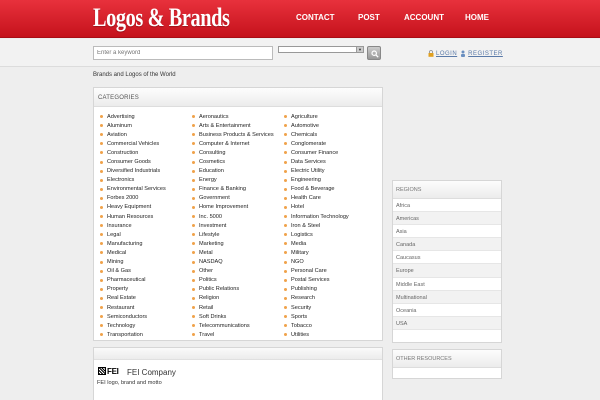 This screenshot has height=400, width=600. What do you see at coordinates (233, 334) in the screenshot?
I see `category-link: Travel` at bounding box center [233, 334].